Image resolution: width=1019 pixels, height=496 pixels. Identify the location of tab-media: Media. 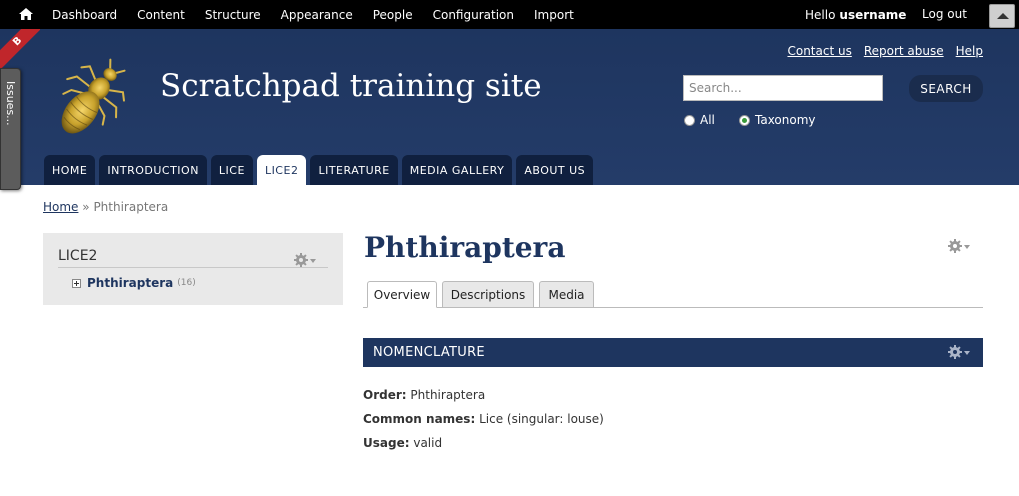
(566, 294).